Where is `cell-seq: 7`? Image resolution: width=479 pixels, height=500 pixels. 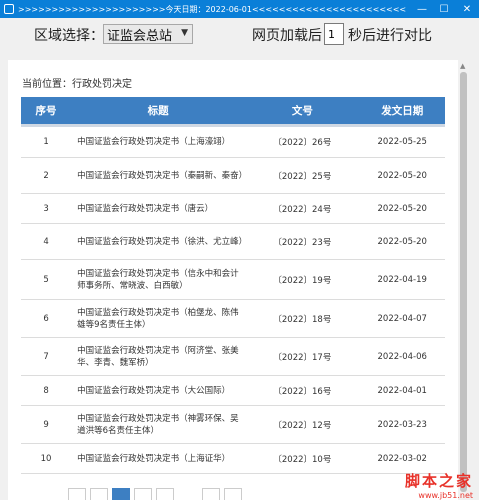 cell-seq: 7 is located at coordinates (46, 356).